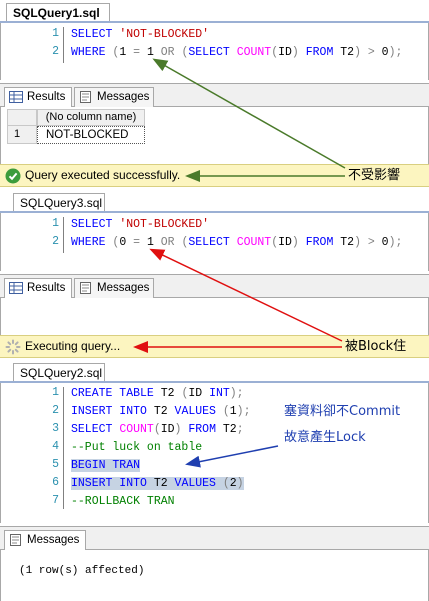 The width and height of the screenshot is (429, 601). What do you see at coordinates (246, 295) in the screenshot?
I see `red-arrow-to-editor` at bounding box center [246, 295].